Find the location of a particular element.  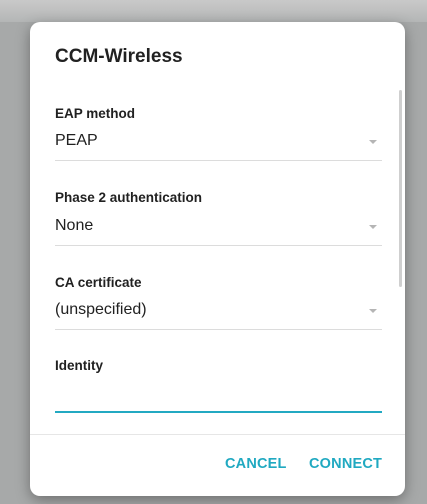

phase2-auth-value: None is located at coordinates (74, 225).